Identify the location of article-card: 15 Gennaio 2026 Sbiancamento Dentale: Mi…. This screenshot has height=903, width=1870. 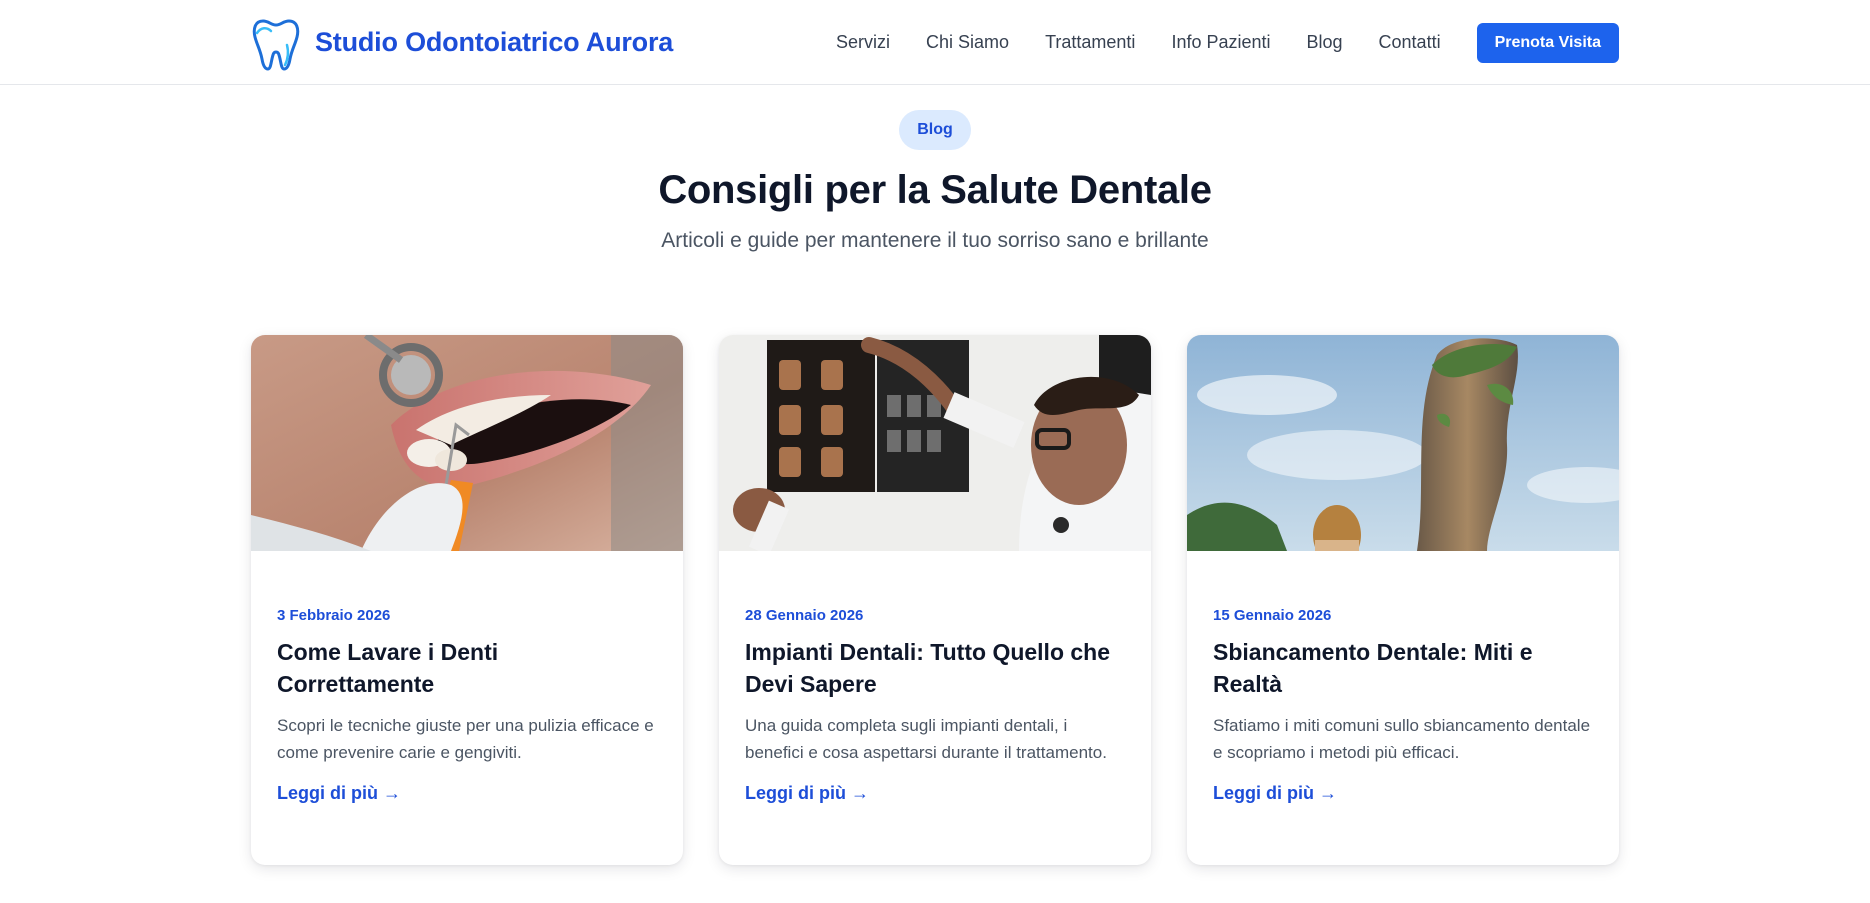
(1403, 600).